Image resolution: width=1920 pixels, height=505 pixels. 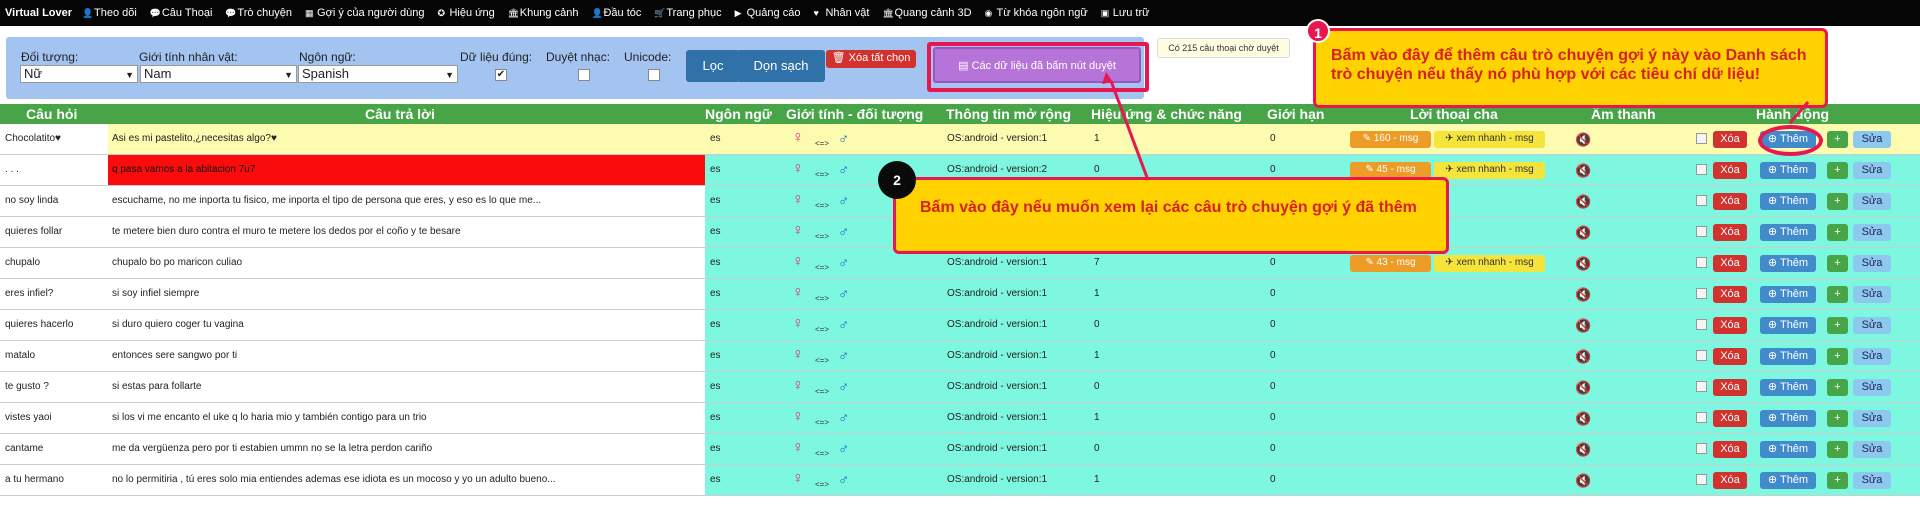 I want to click on nav-item-4: ✪ Hiệu ứng, so click(x=465, y=13).